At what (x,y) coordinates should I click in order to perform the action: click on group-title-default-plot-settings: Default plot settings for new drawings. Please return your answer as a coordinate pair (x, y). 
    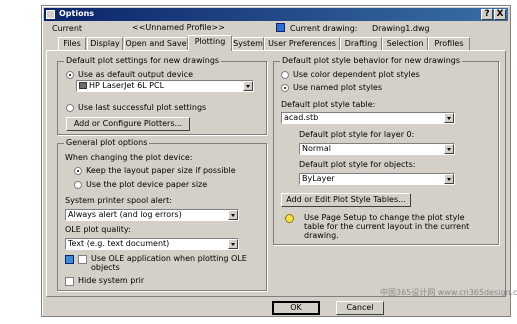
    Looking at the image, I should click on (143, 60).